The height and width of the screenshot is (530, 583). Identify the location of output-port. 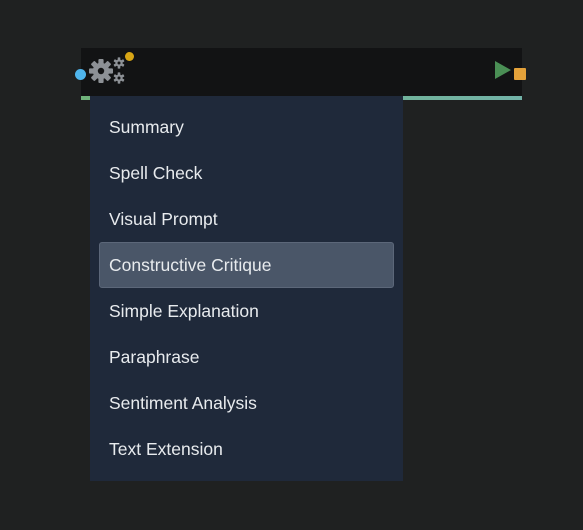
(520, 74).